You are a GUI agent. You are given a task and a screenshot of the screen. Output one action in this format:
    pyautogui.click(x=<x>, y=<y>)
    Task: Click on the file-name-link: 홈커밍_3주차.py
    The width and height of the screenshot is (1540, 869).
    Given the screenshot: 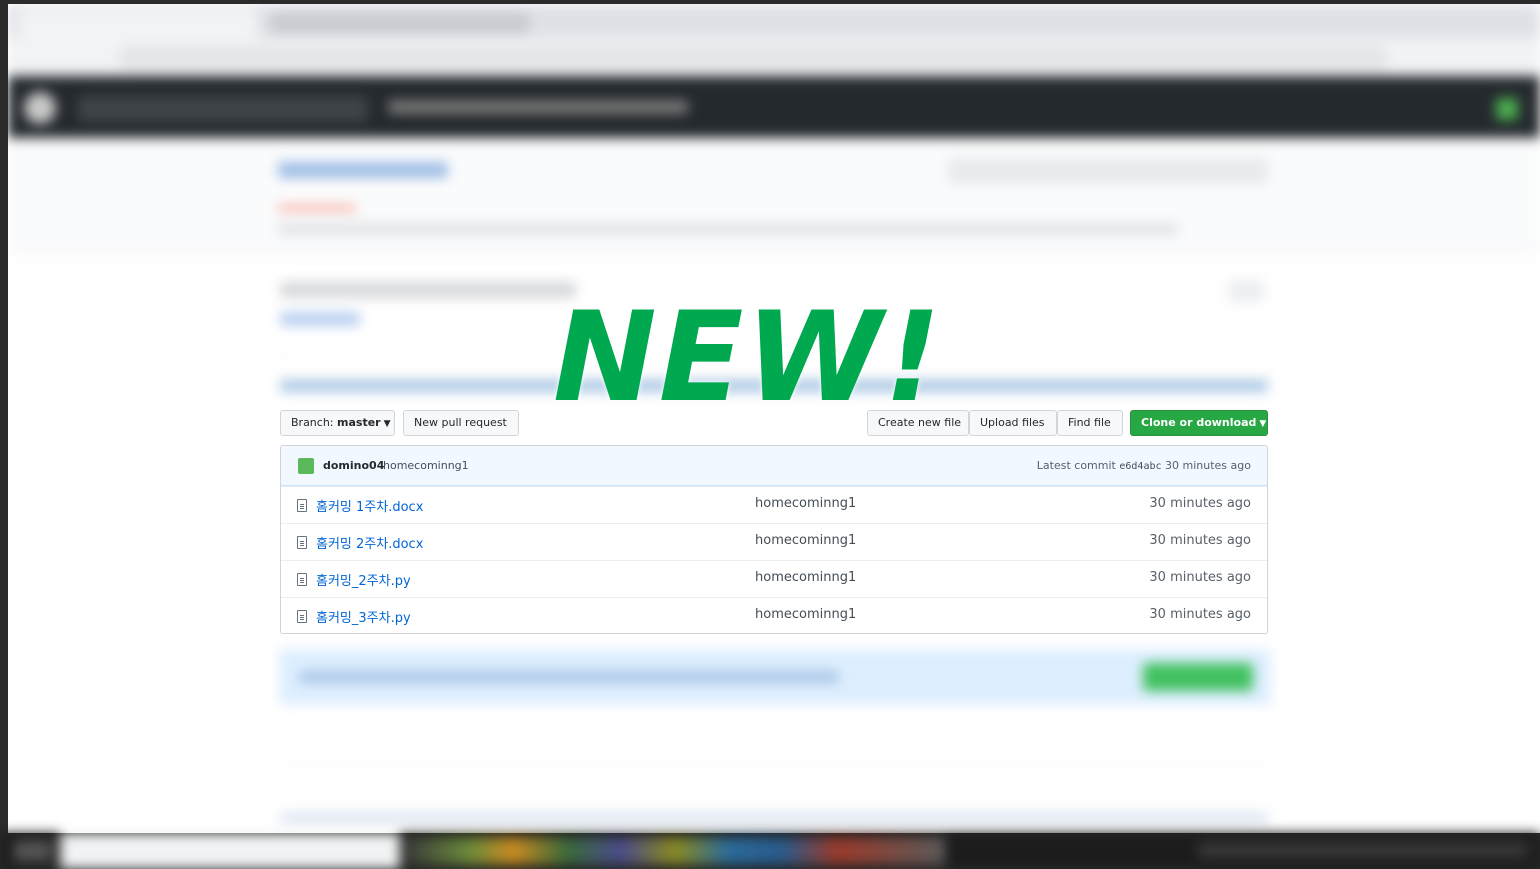 What is the action you would take?
    pyautogui.click(x=363, y=616)
    